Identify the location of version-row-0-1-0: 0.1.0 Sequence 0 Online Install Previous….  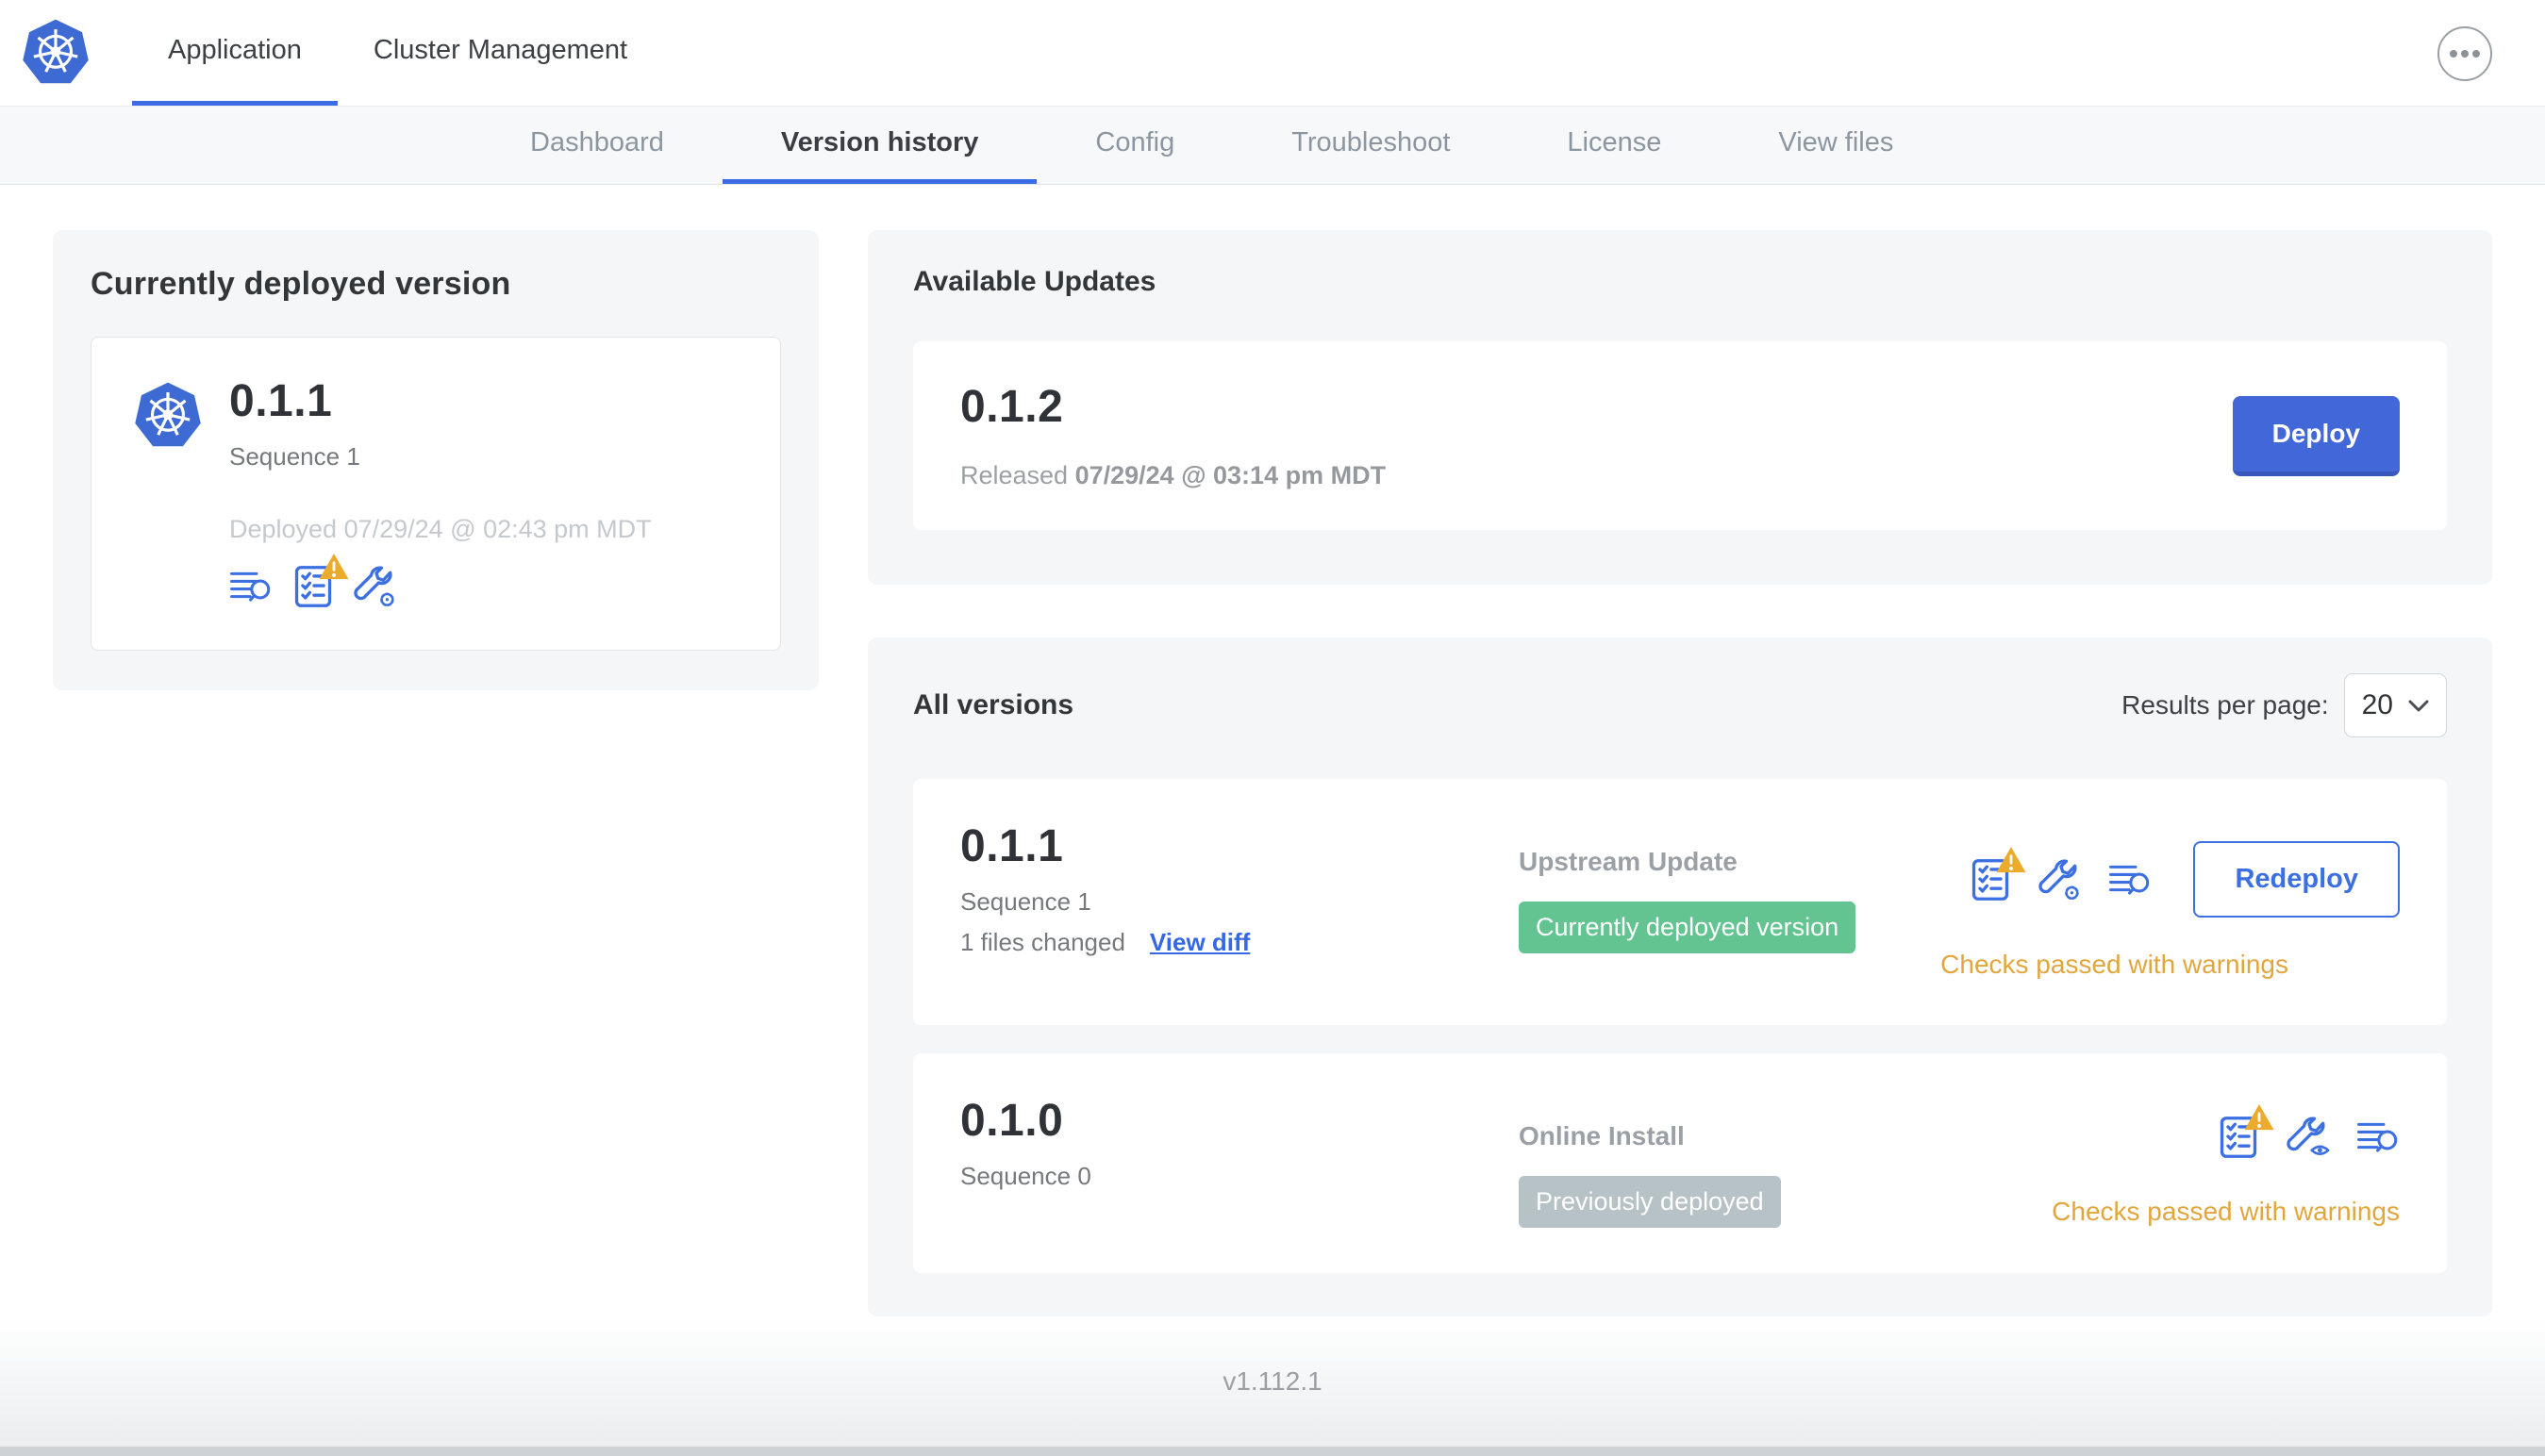
(1680, 1163).